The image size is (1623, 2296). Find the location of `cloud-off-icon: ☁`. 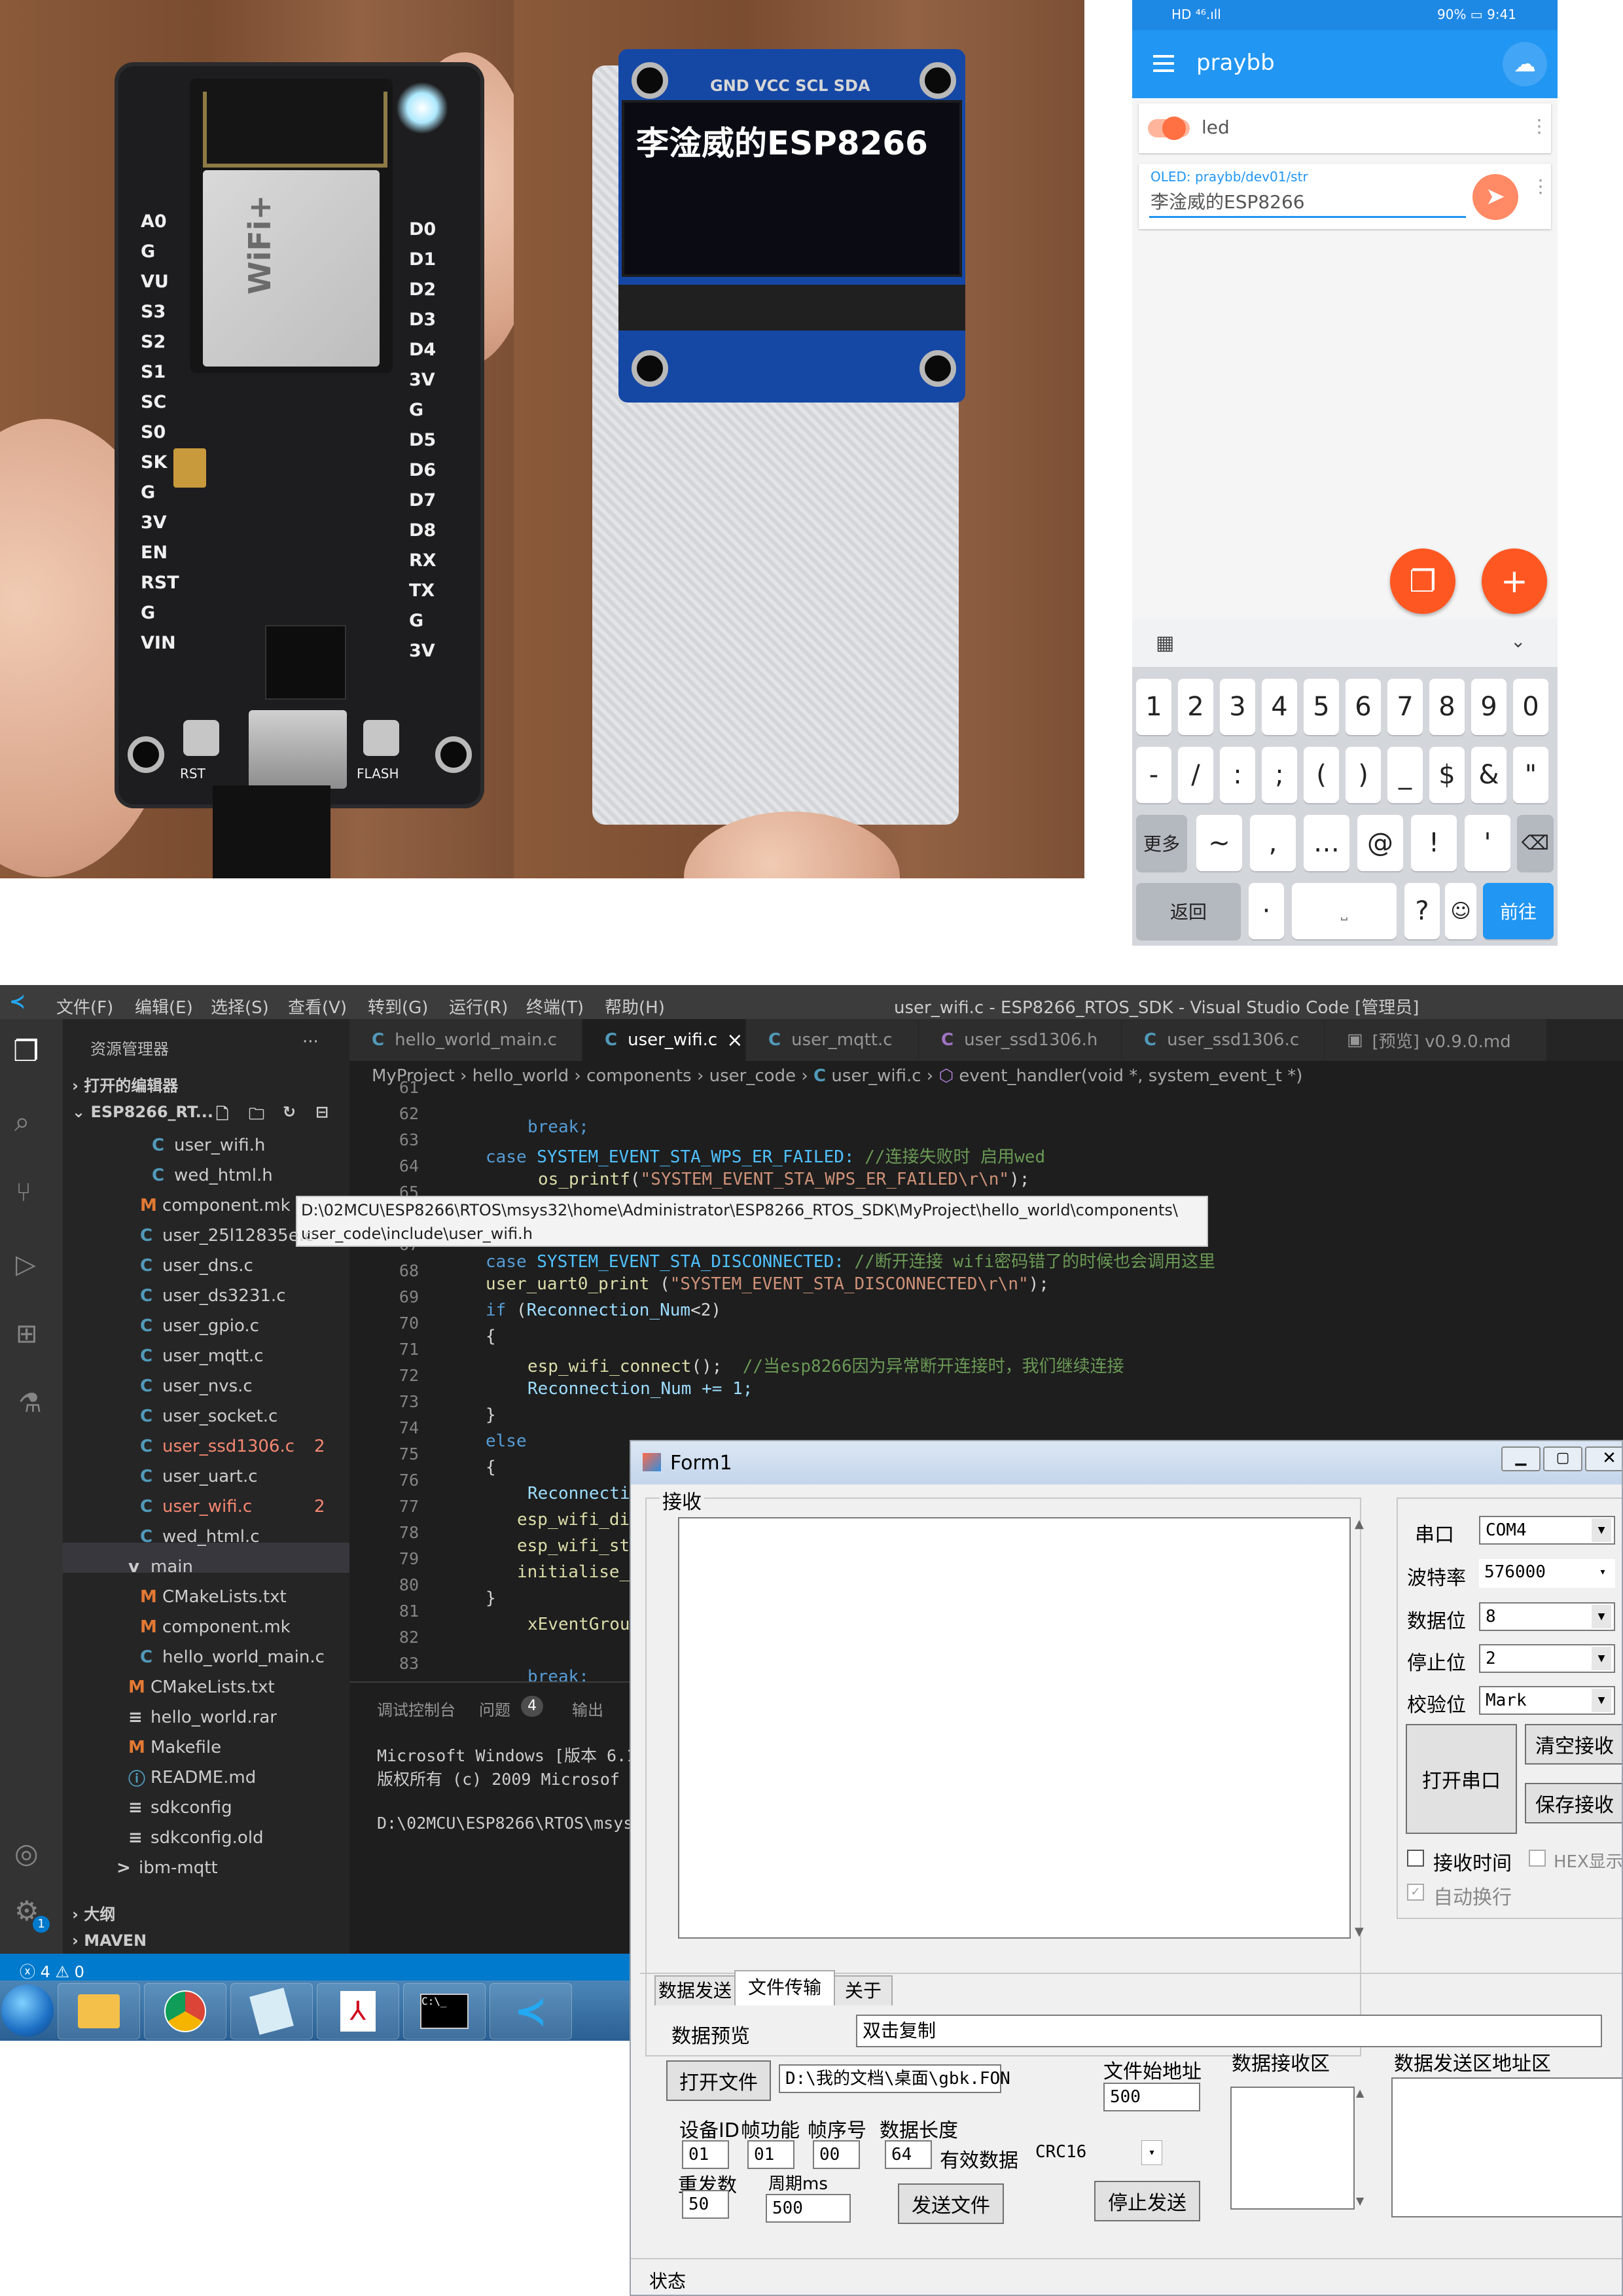

cloud-off-icon: ☁ is located at coordinates (1525, 64).